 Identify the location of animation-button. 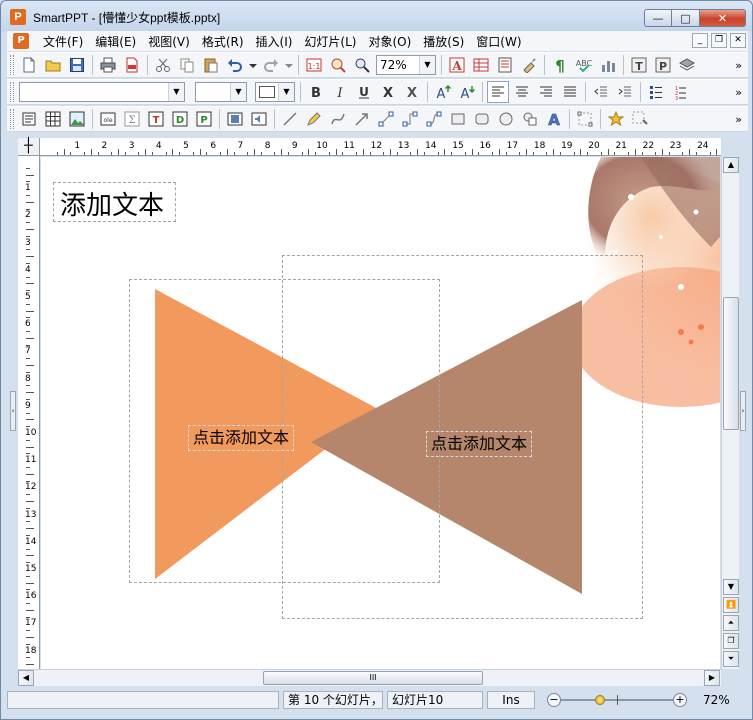
(616, 119).